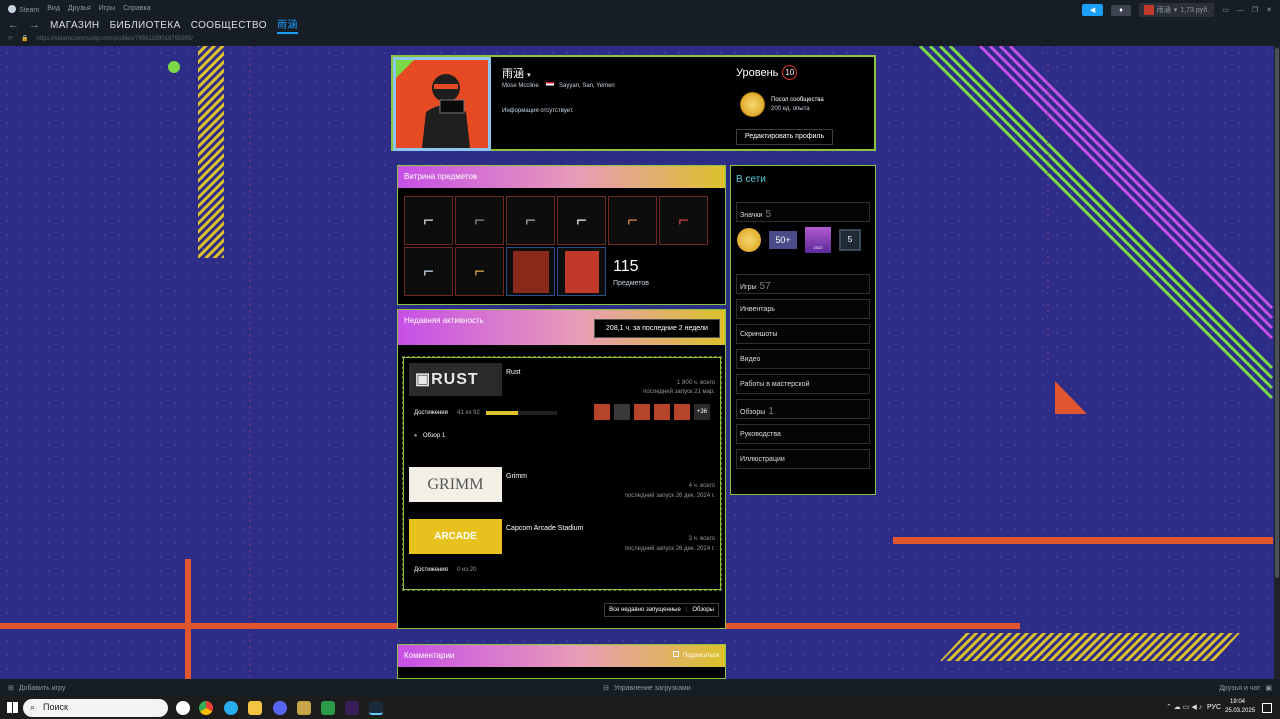 The image size is (1280, 719). Describe the element at coordinates (442, 104) in the screenshot. I see `avatar` at that location.